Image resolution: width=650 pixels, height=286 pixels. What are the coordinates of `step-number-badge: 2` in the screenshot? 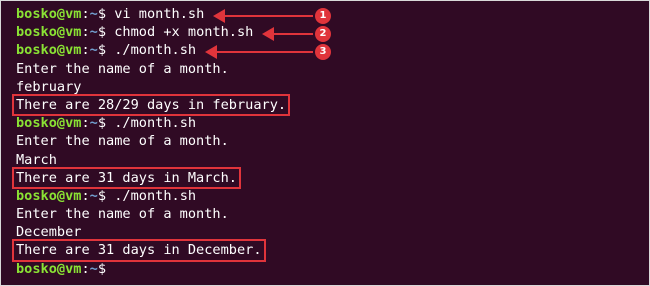 It's located at (323, 34).